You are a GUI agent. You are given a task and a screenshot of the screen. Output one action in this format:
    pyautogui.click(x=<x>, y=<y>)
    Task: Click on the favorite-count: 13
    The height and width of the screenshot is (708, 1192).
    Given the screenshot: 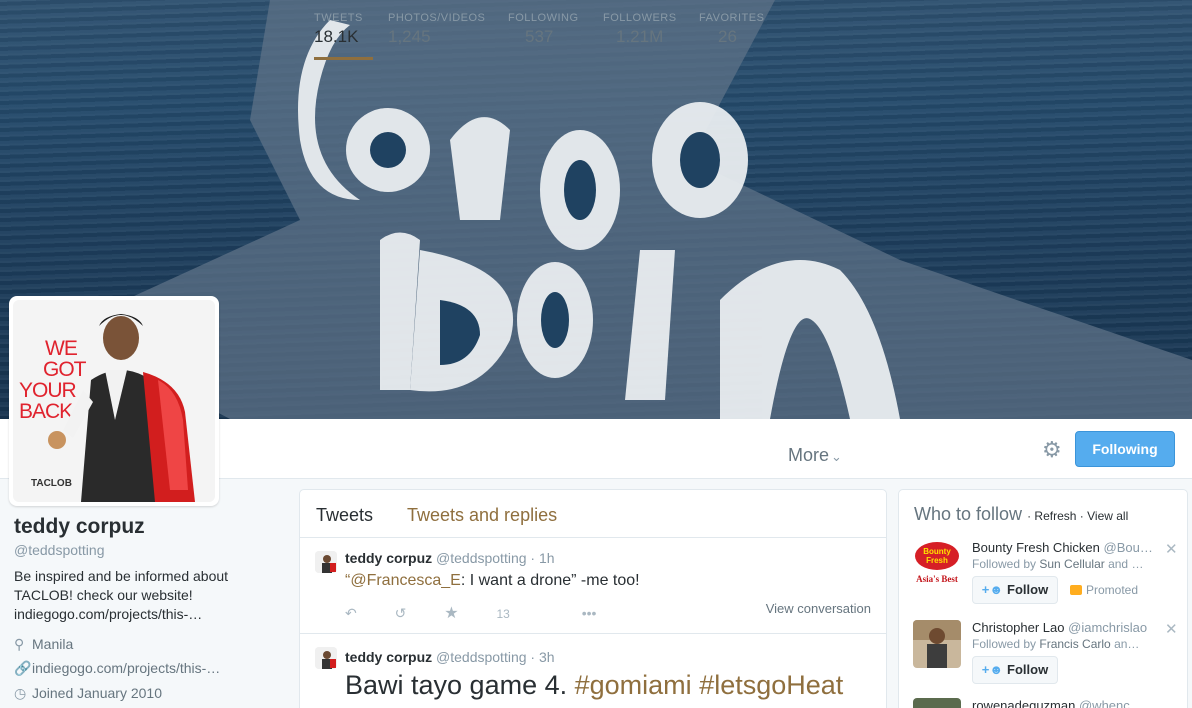 What is the action you would take?
    pyautogui.click(x=503, y=614)
    